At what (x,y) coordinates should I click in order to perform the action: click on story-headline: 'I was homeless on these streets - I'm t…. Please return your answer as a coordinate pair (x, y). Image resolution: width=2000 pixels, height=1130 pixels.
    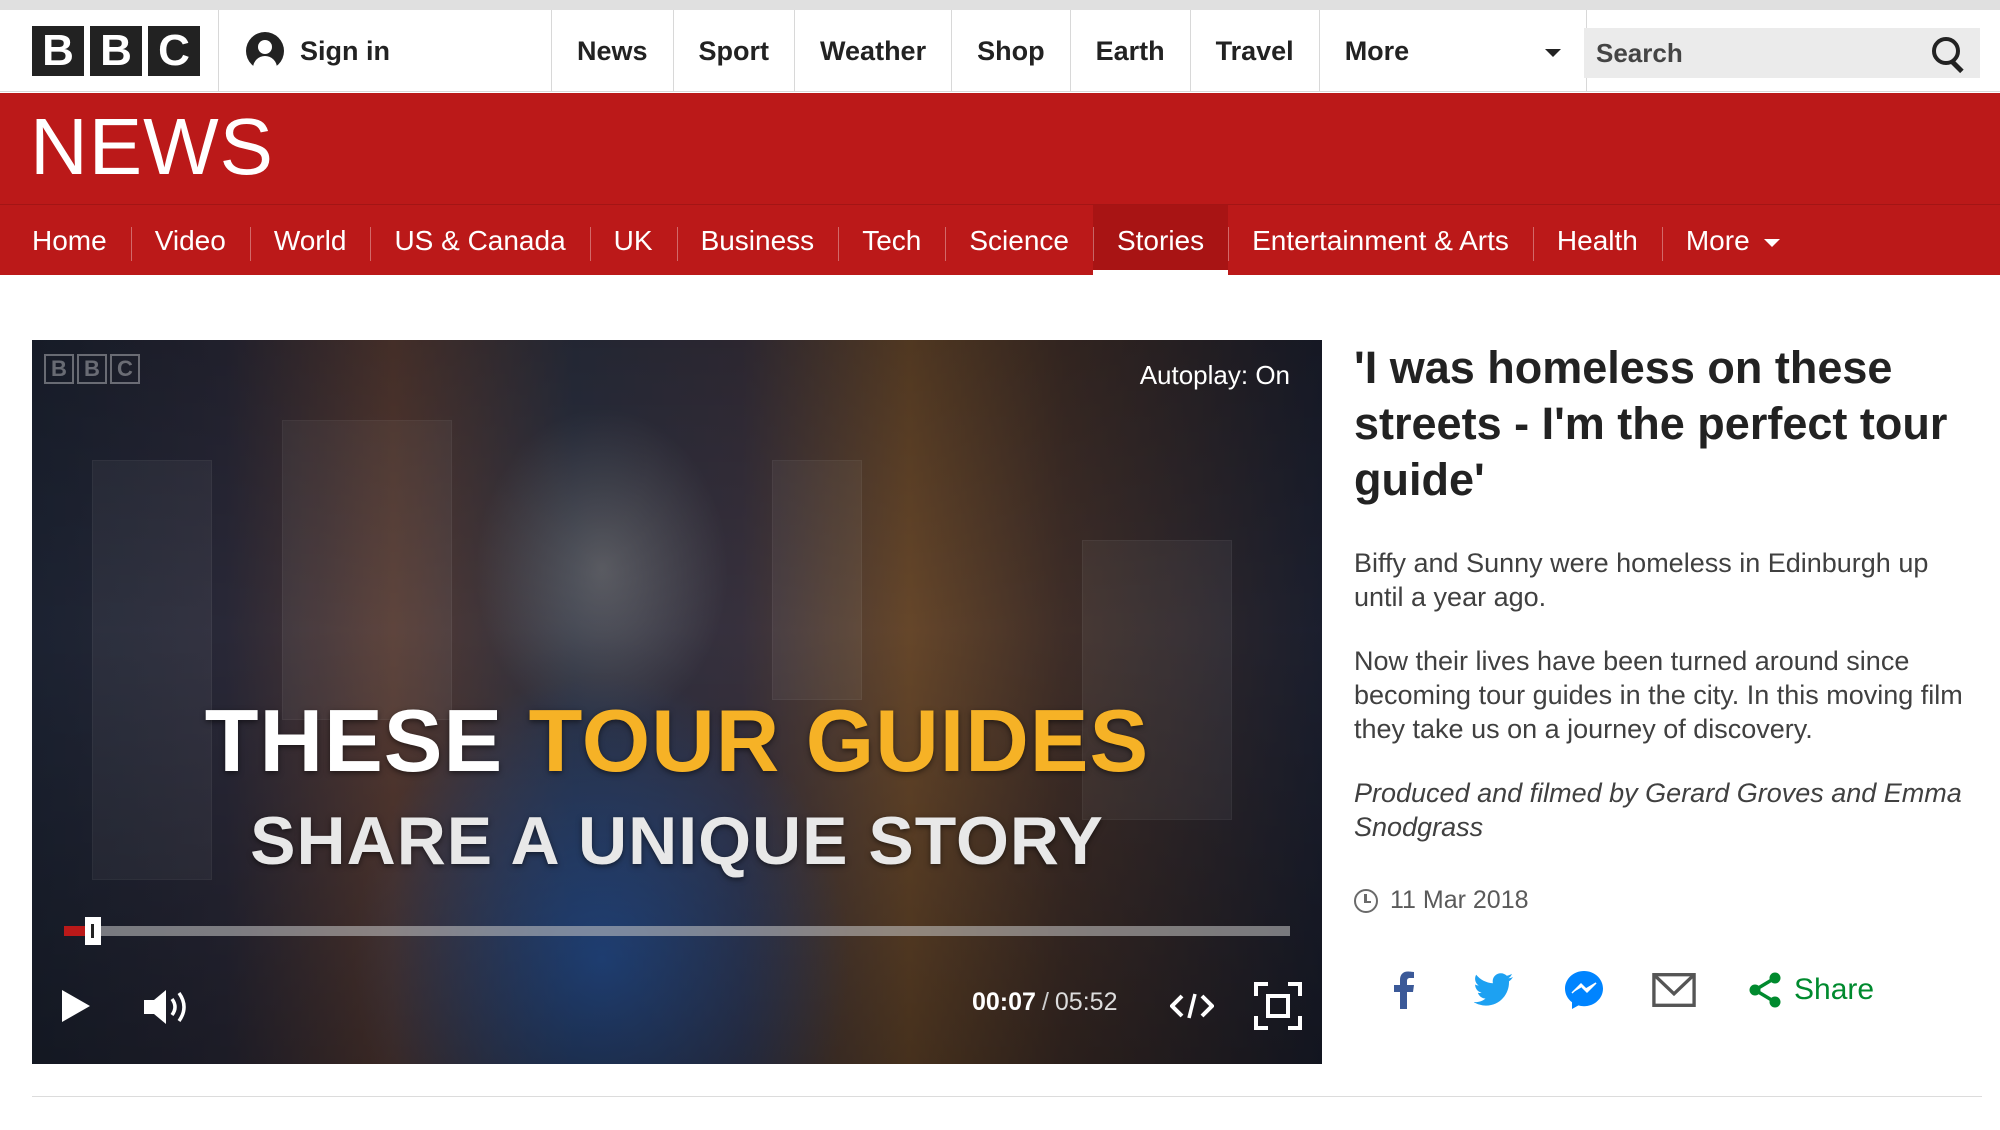
    Looking at the image, I should click on (1651, 423).